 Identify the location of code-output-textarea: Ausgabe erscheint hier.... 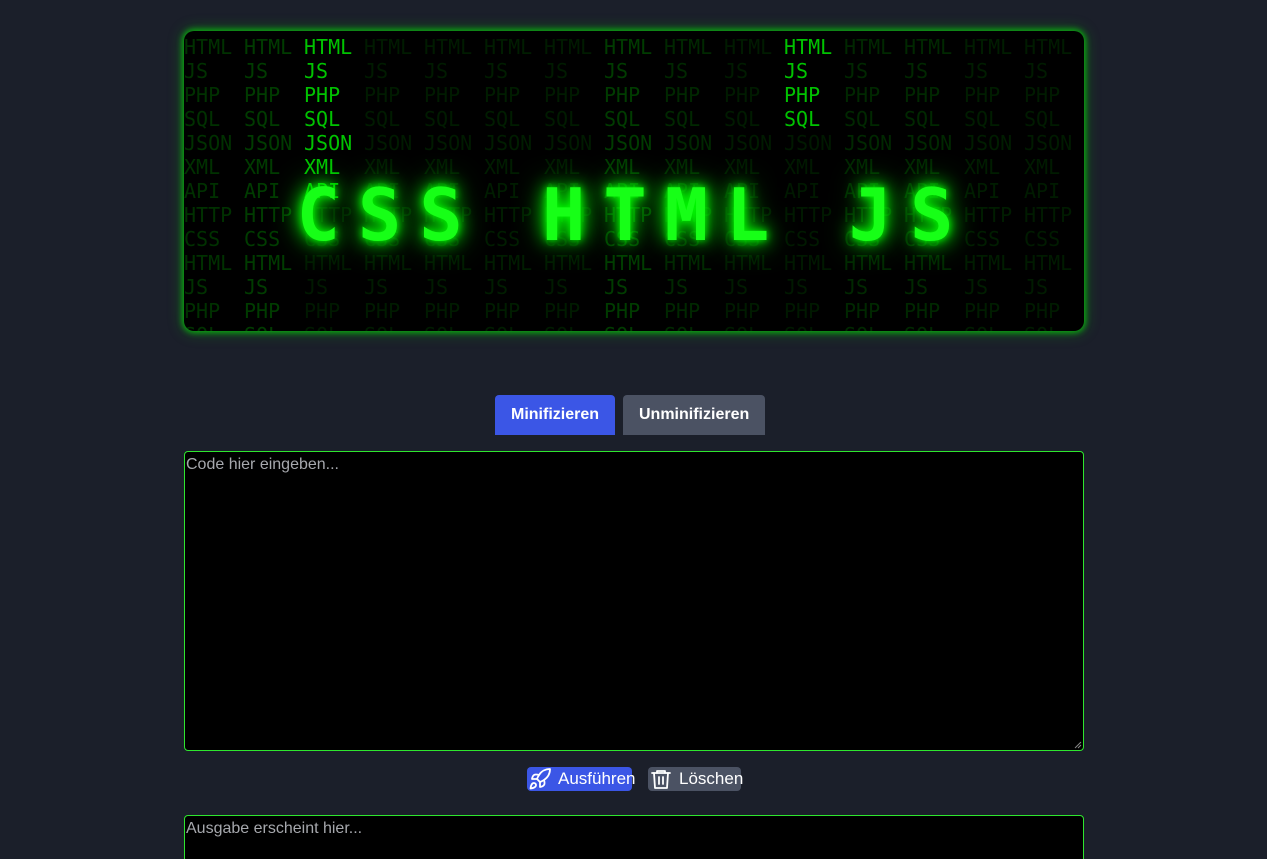
(634, 837).